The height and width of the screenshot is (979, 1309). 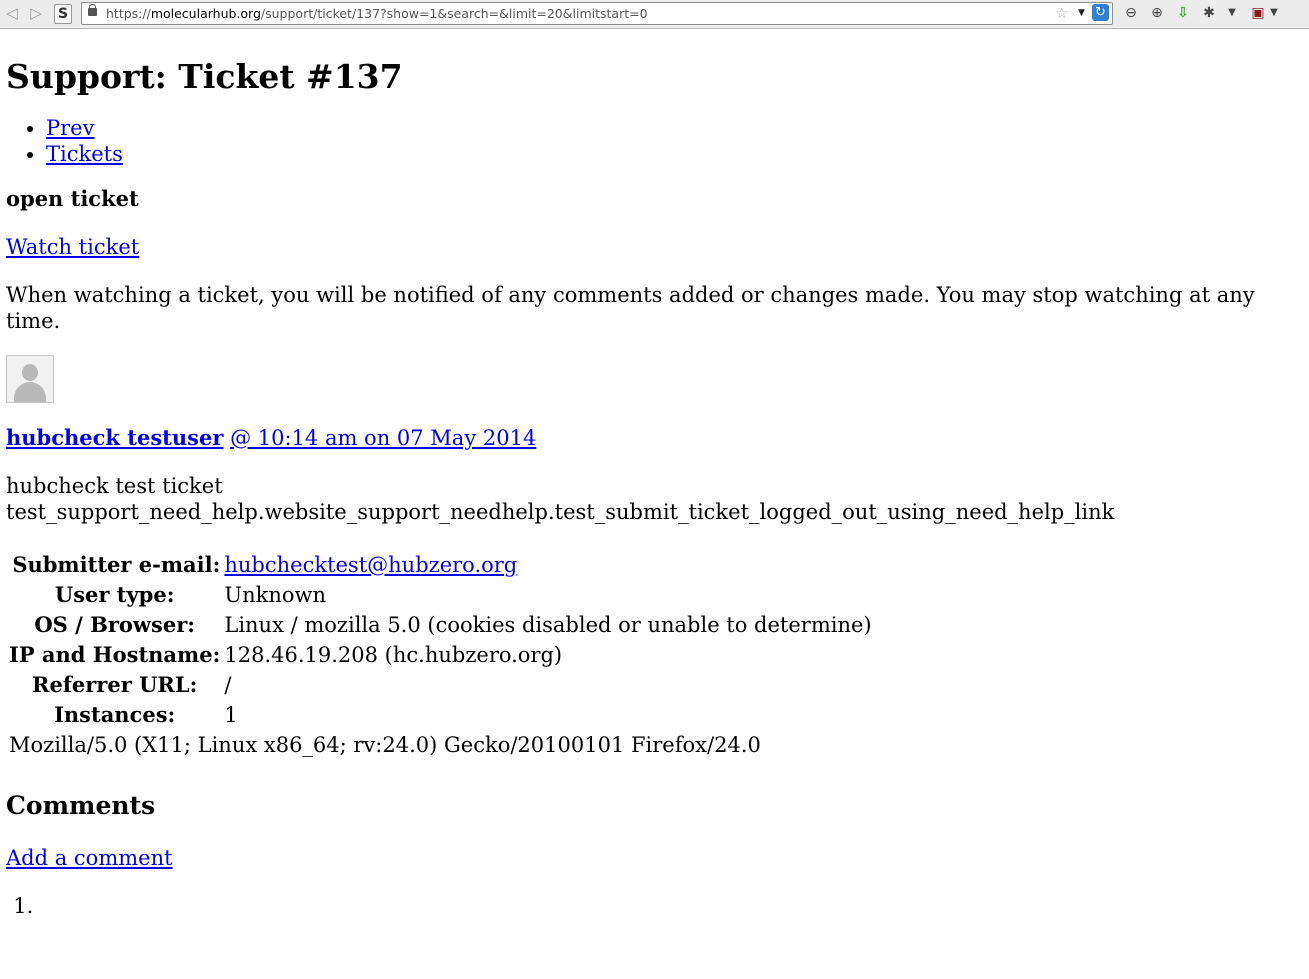 What do you see at coordinates (84, 154) in the screenshot?
I see `tickets-link: Tickets` at bounding box center [84, 154].